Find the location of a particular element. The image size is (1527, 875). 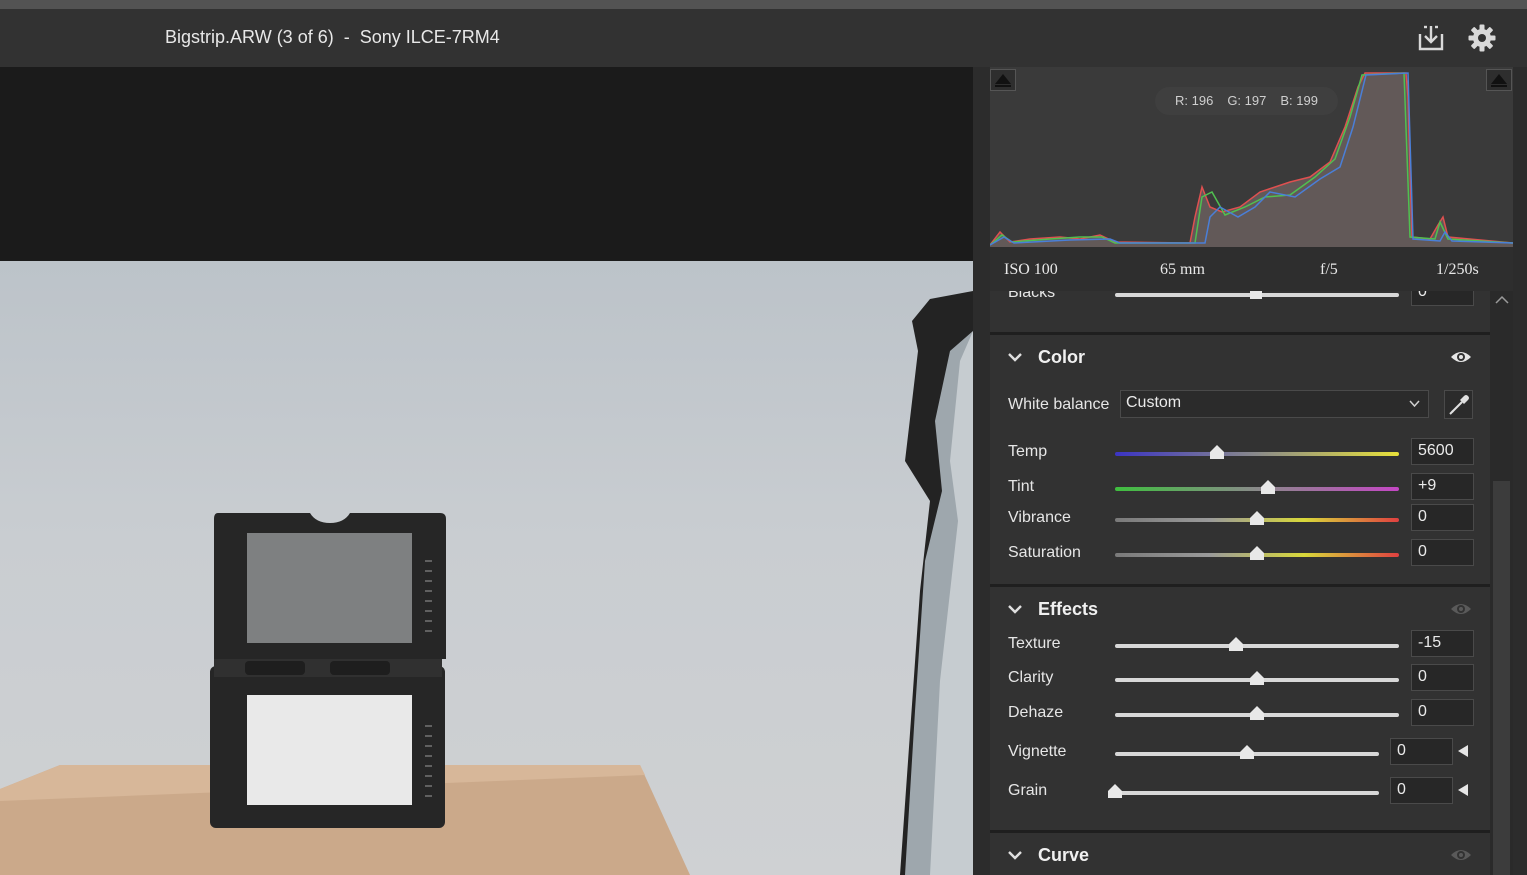

slider-row-tint: Tint +9 is located at coordinates (1240, 488).